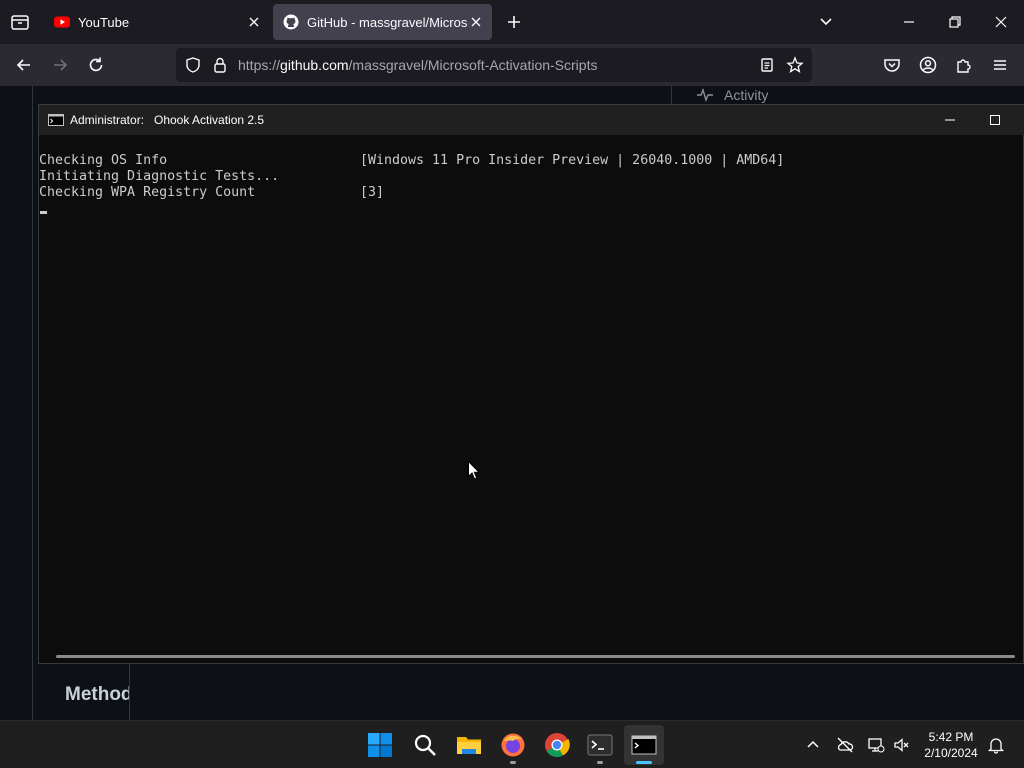  Describe the element at coordinates (995, 120) in the screenshot. I see `console-maximize-icon` at that location.